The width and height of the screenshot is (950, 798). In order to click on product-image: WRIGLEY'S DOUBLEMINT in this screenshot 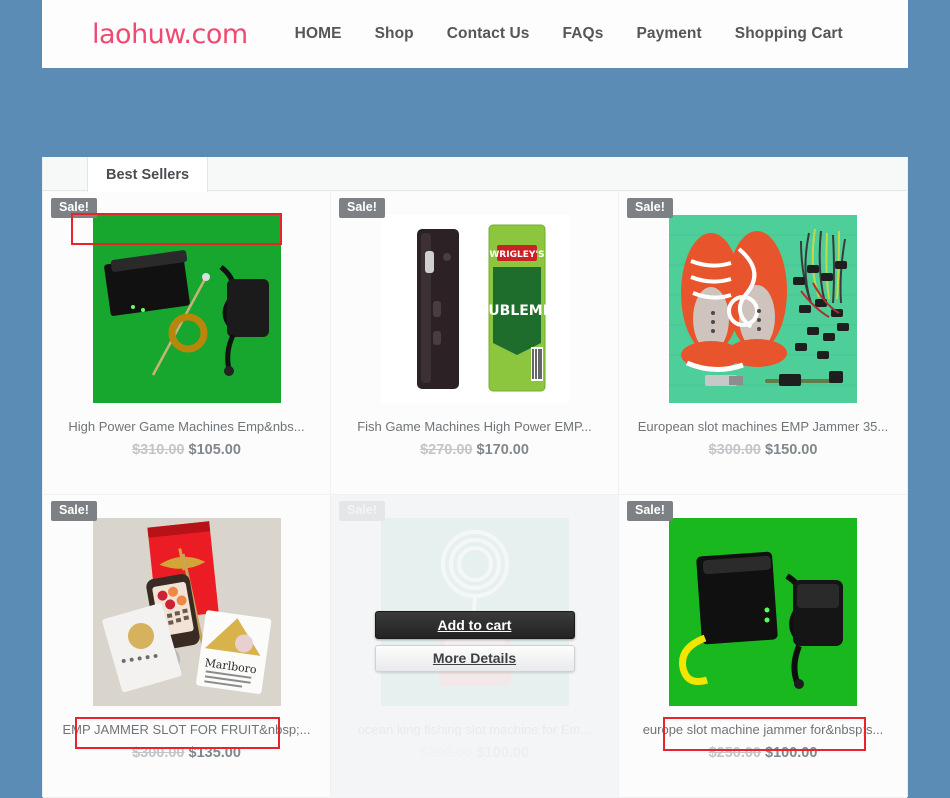, I will do `click(474, 309)`.